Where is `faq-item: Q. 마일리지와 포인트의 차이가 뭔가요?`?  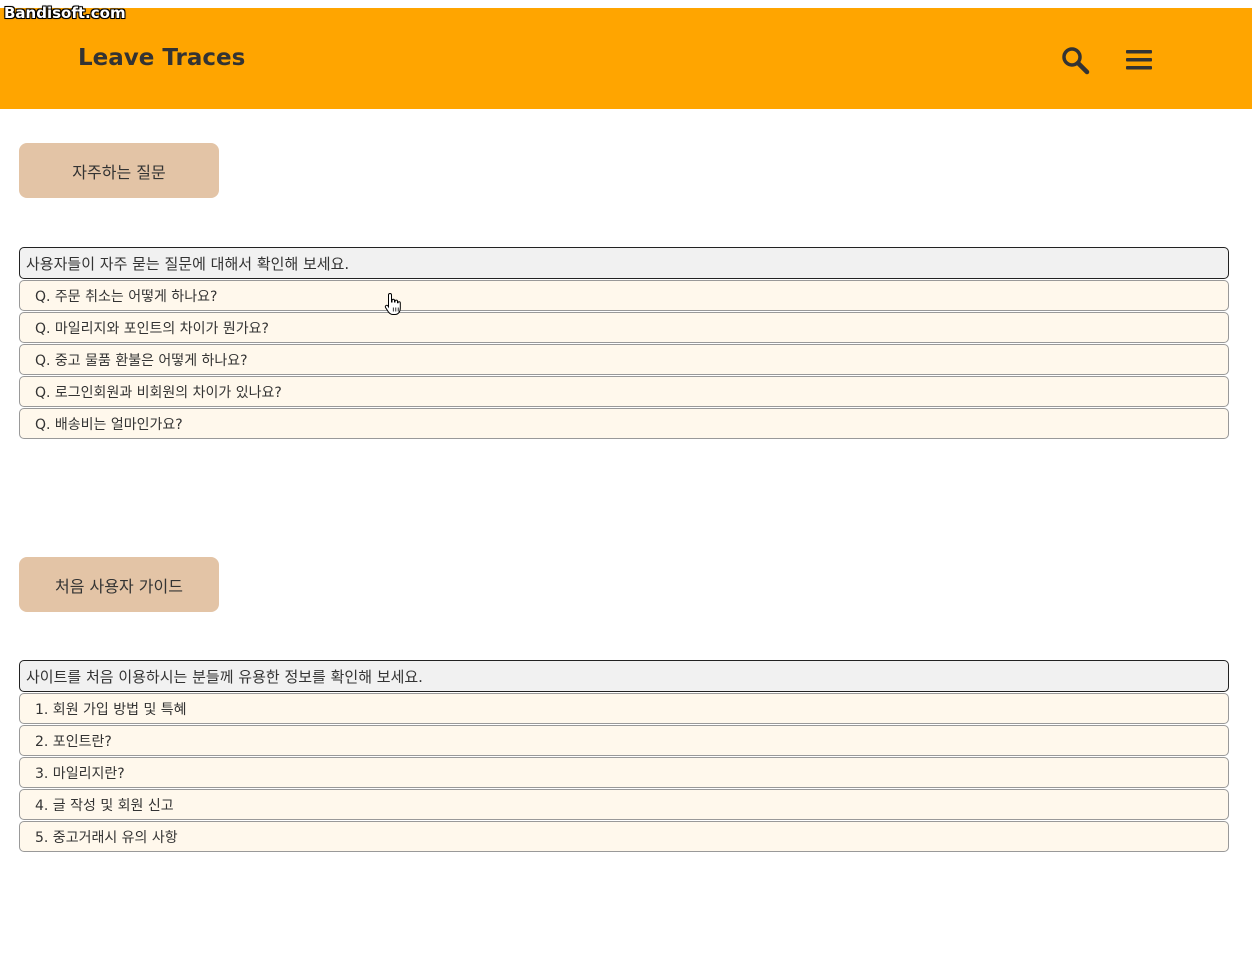 faq-item: Q. 마일리지와 포인트의 차이가 뭔가요? is located at coordinates (624, 327).